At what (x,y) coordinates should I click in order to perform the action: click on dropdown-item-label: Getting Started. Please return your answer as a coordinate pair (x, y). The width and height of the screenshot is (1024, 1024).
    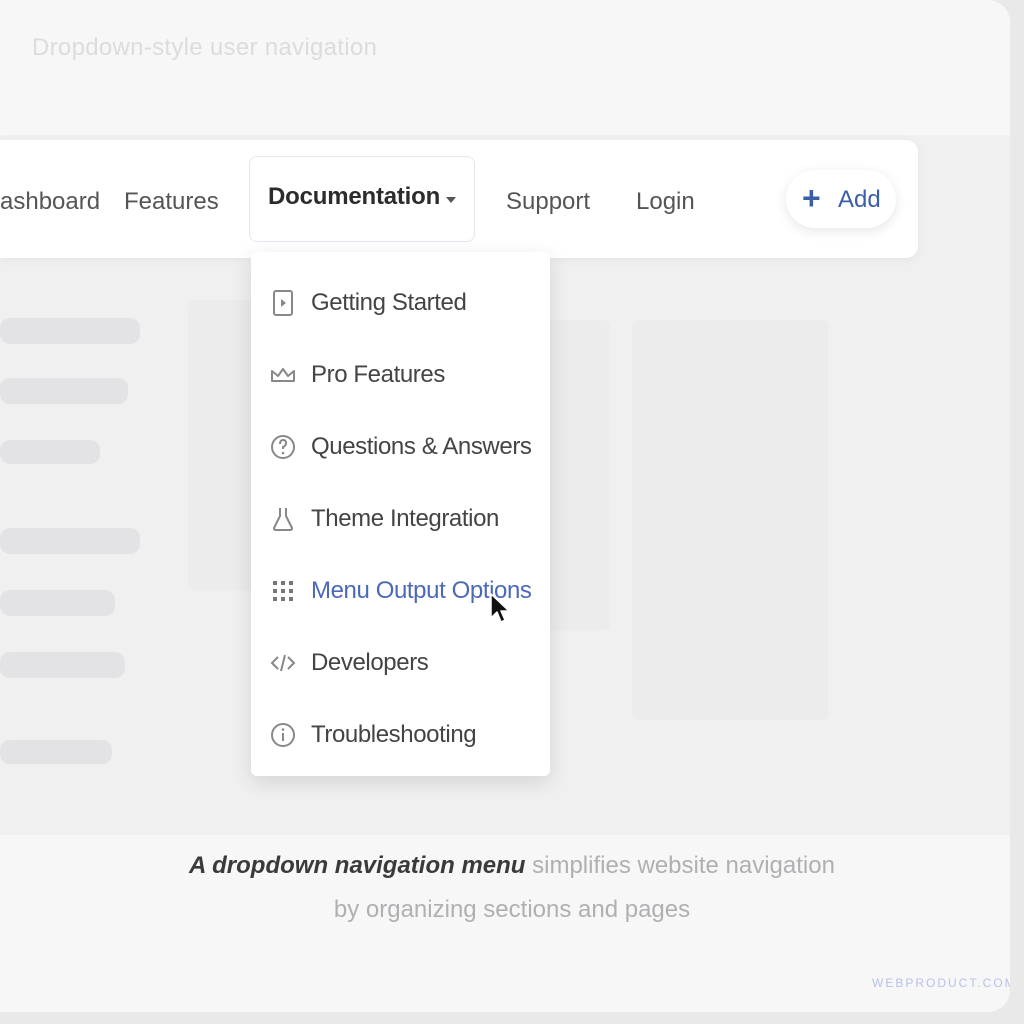
    Looking at the image, I should click on (389, 302).